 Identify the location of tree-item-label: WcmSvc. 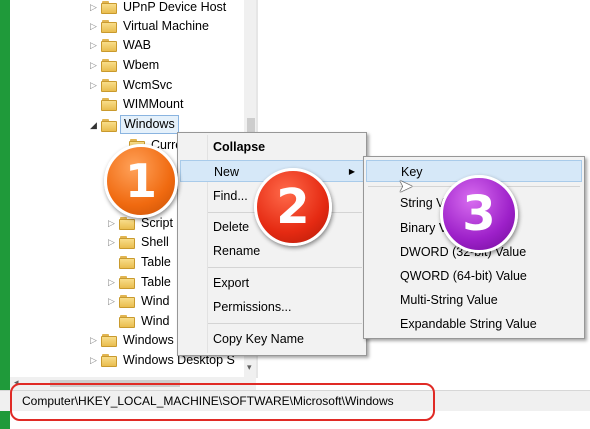
(148, 85).